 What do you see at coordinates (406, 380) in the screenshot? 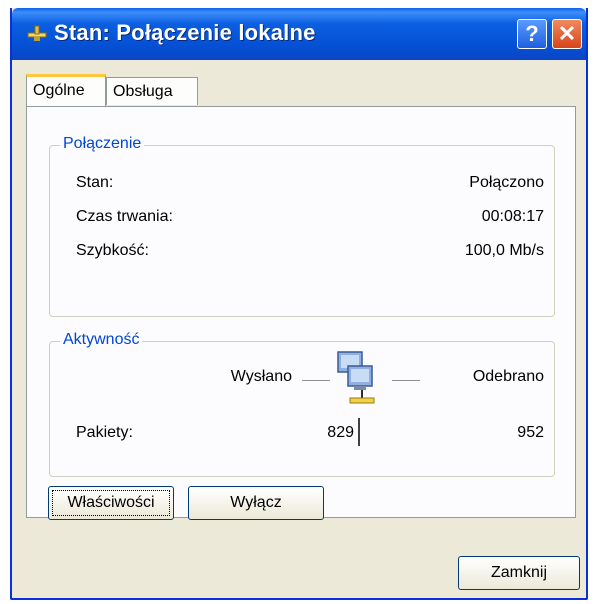
I see `received-line` at bounding box center [406, 380].